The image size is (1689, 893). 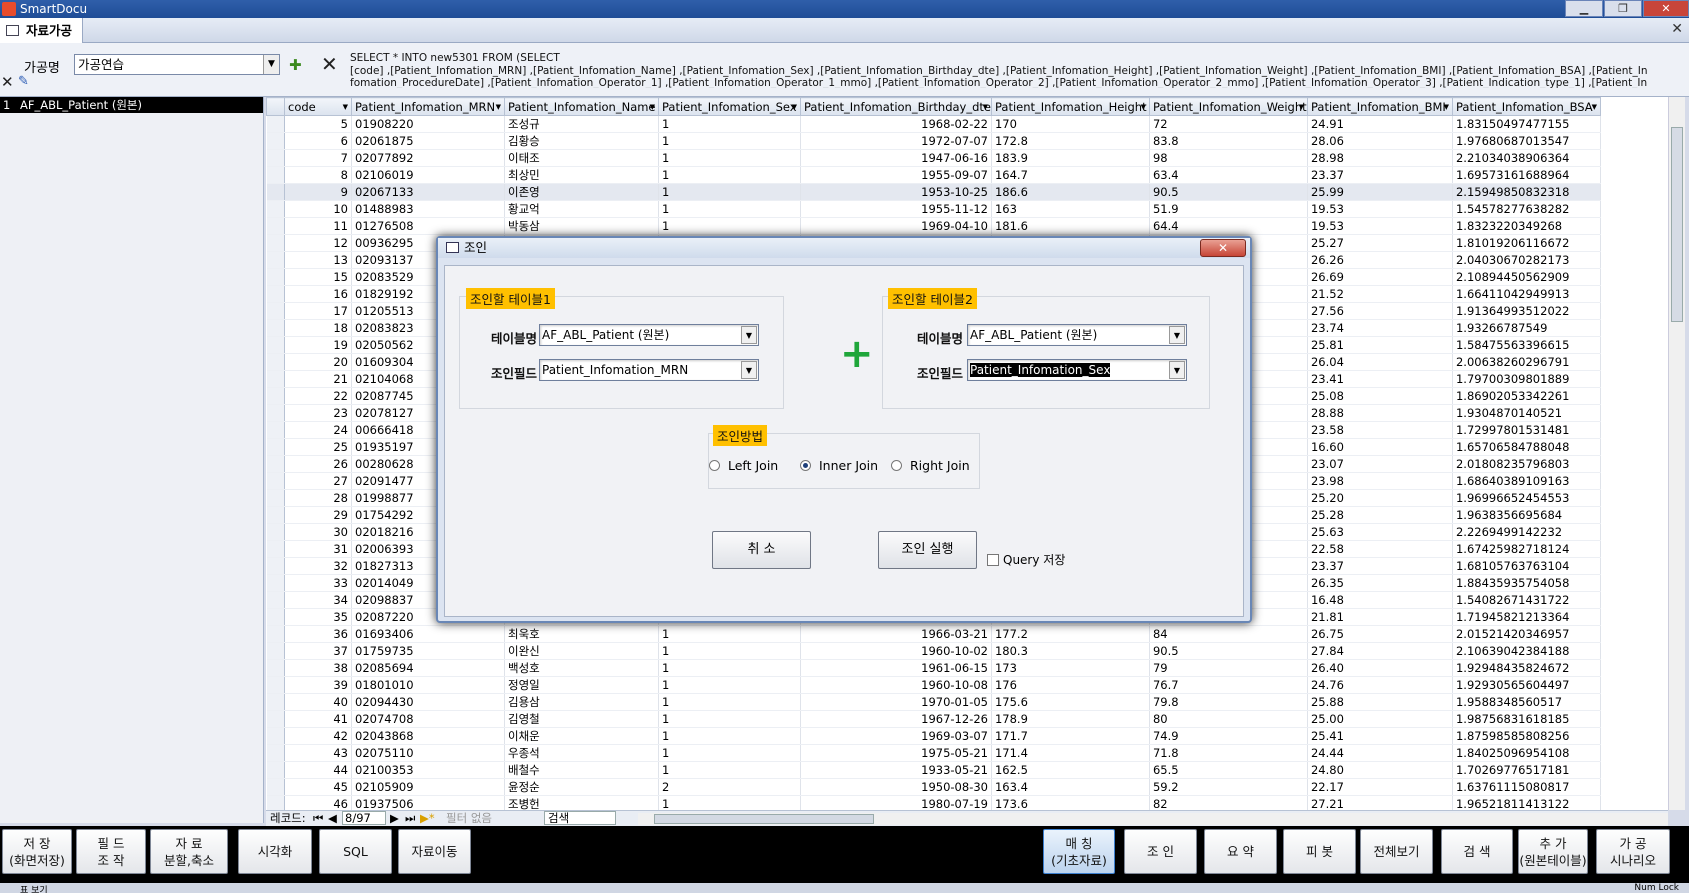 I want to click on command-button: 가 공 시나리오, so click(x=1633, y=851).